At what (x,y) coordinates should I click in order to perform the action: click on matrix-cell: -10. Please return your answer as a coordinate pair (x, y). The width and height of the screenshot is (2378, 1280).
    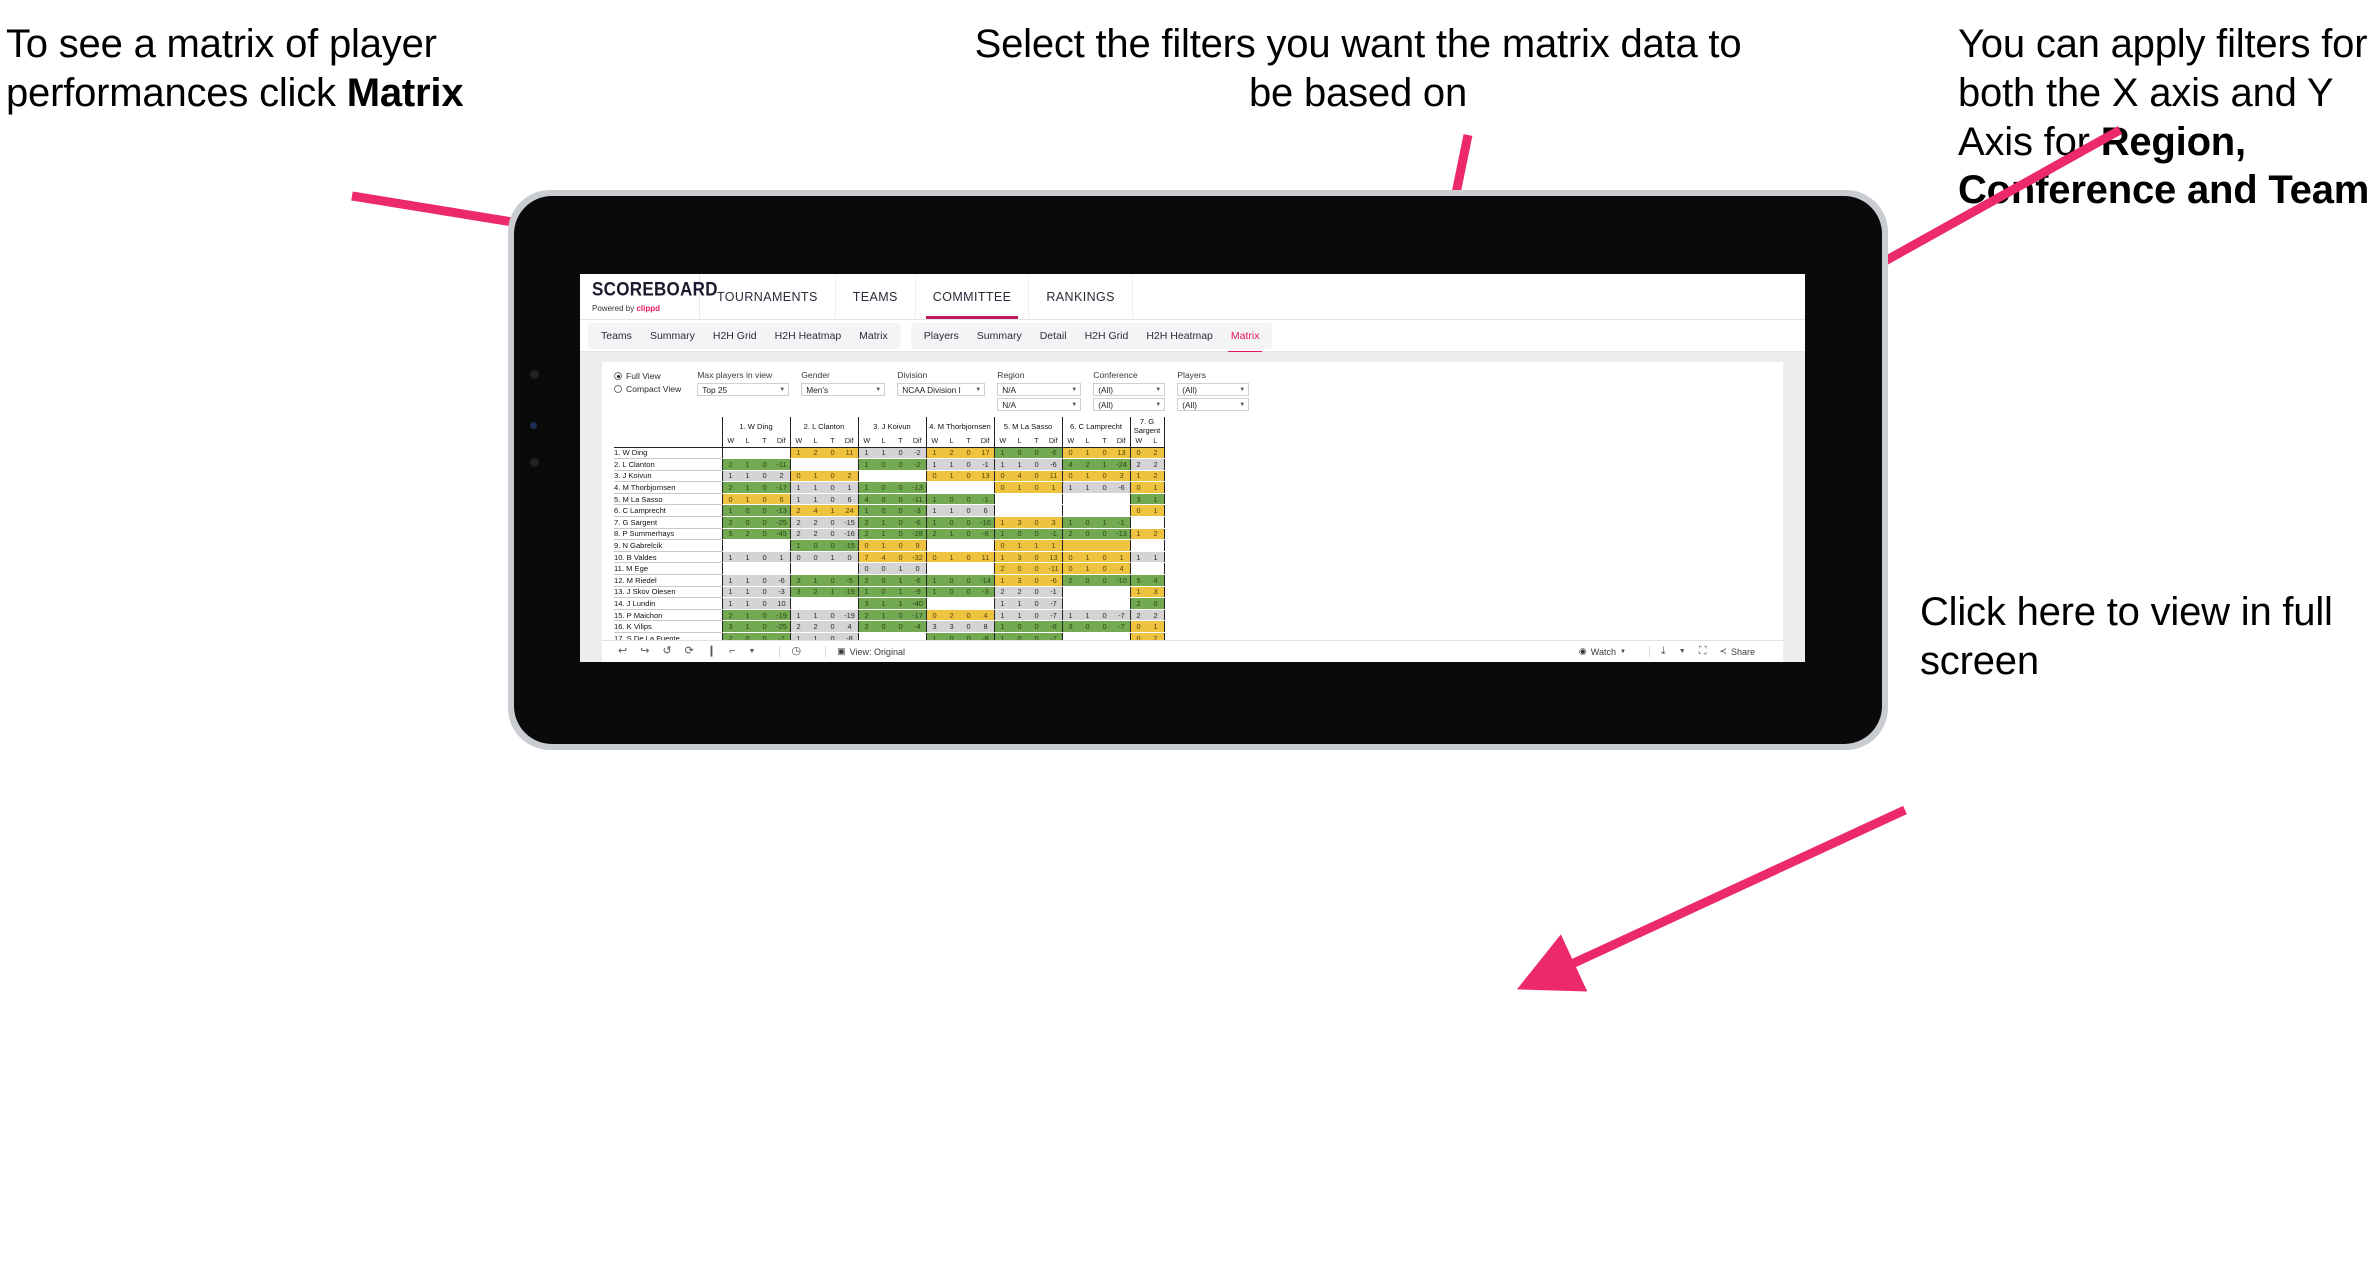
    Looking at the image, I should click on (1122, 580).